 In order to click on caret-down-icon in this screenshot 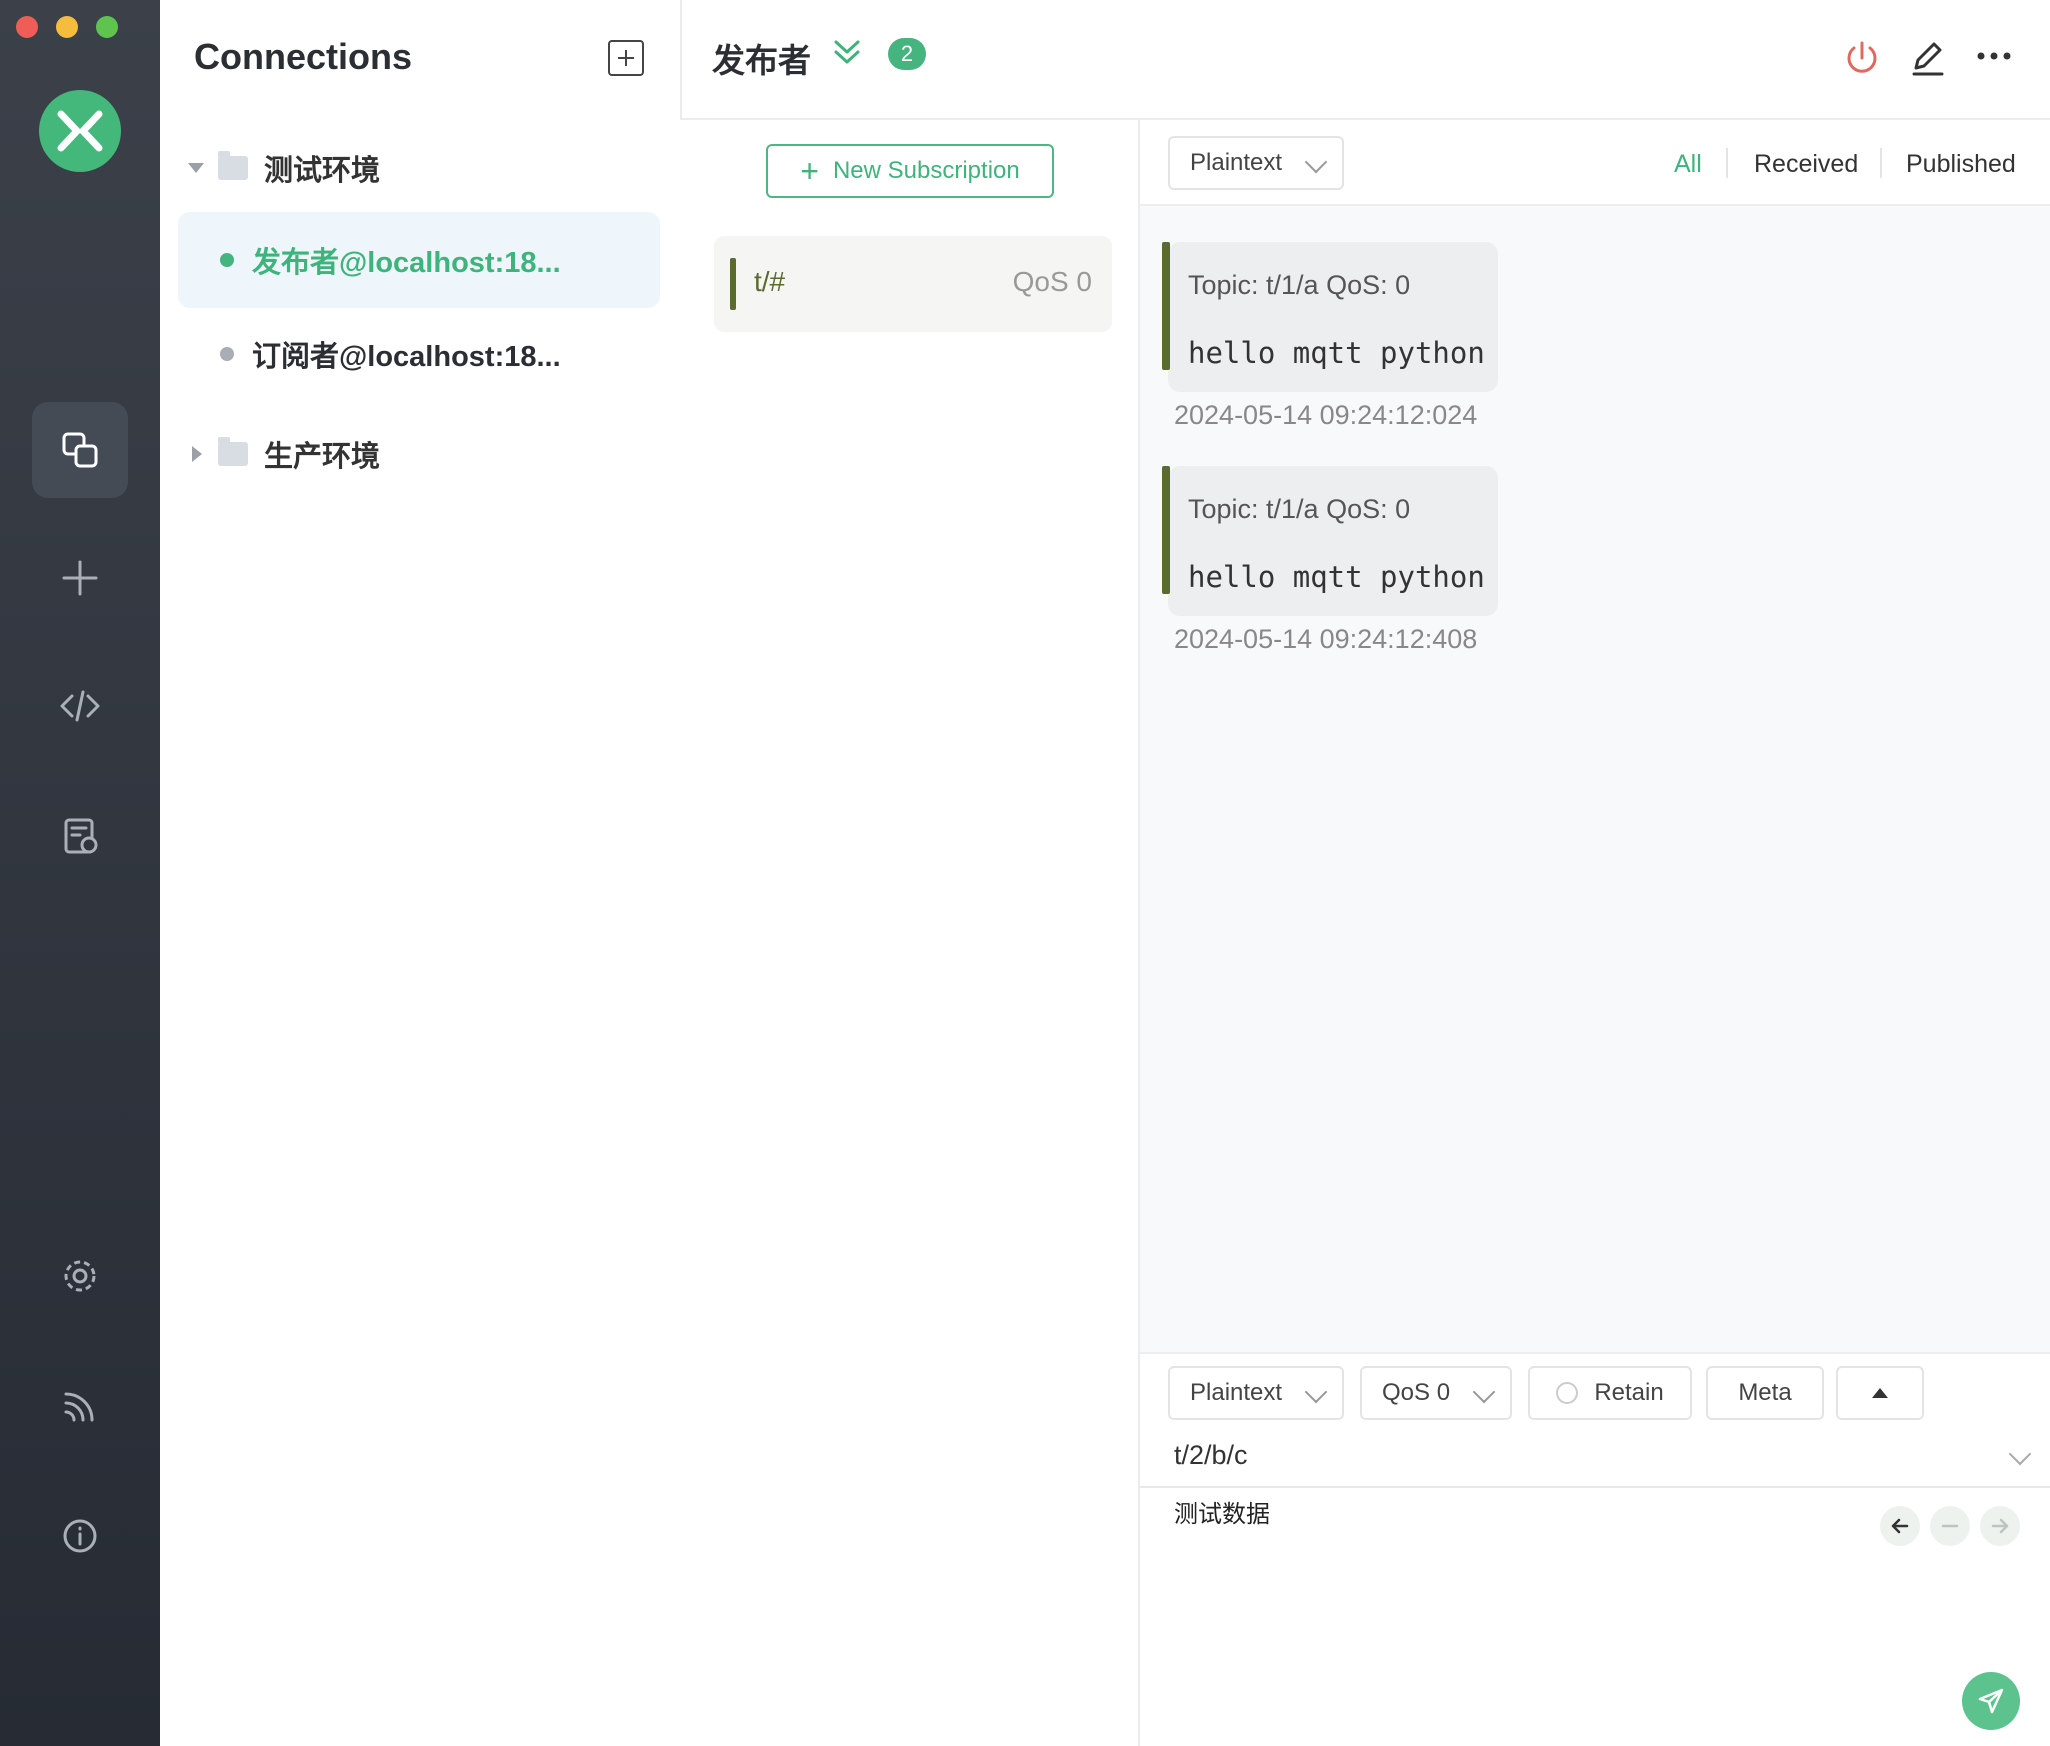, I will do `click(196, 168)`.